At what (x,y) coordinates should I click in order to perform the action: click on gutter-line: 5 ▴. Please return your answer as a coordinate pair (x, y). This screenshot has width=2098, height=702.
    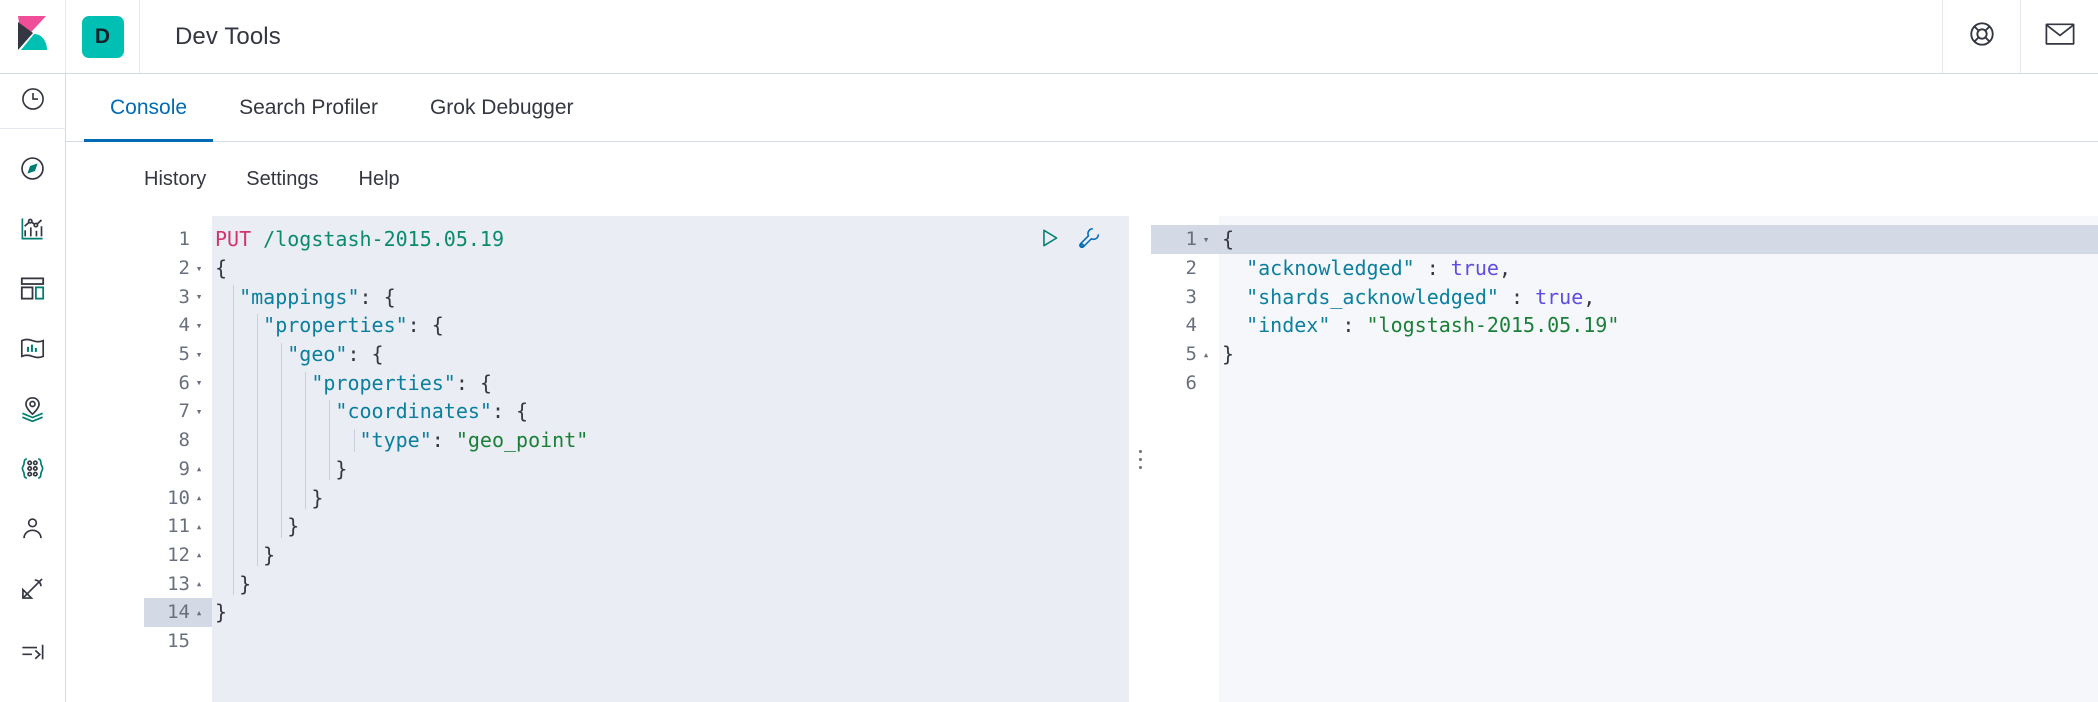
    Looking at the image, I should click on (1185, 354).